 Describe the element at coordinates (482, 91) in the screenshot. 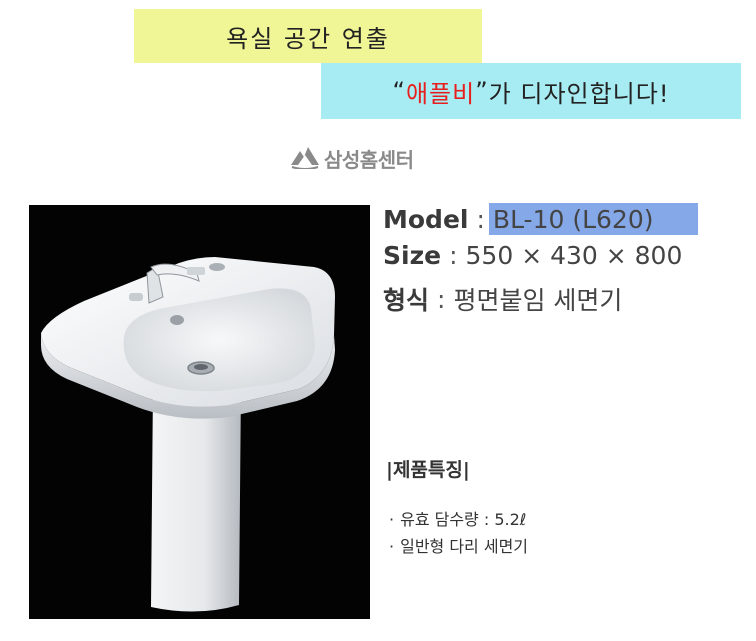

I see `quote-close: ”` at that location.